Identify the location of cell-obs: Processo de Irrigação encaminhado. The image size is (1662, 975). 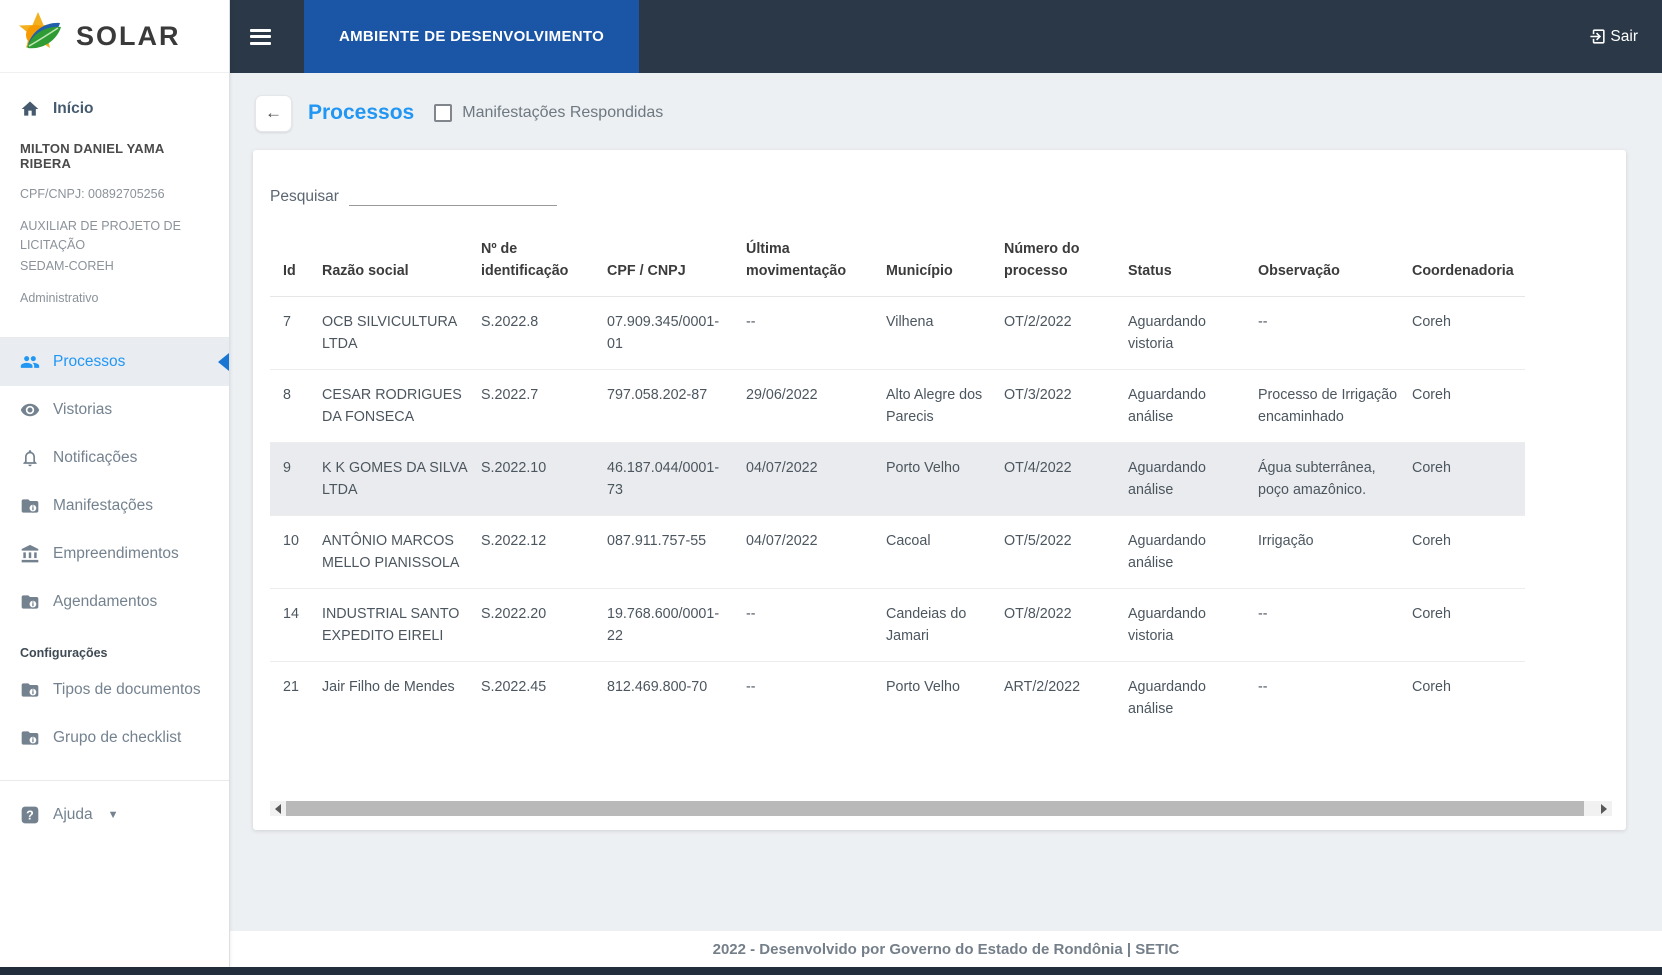
(1335, 406).